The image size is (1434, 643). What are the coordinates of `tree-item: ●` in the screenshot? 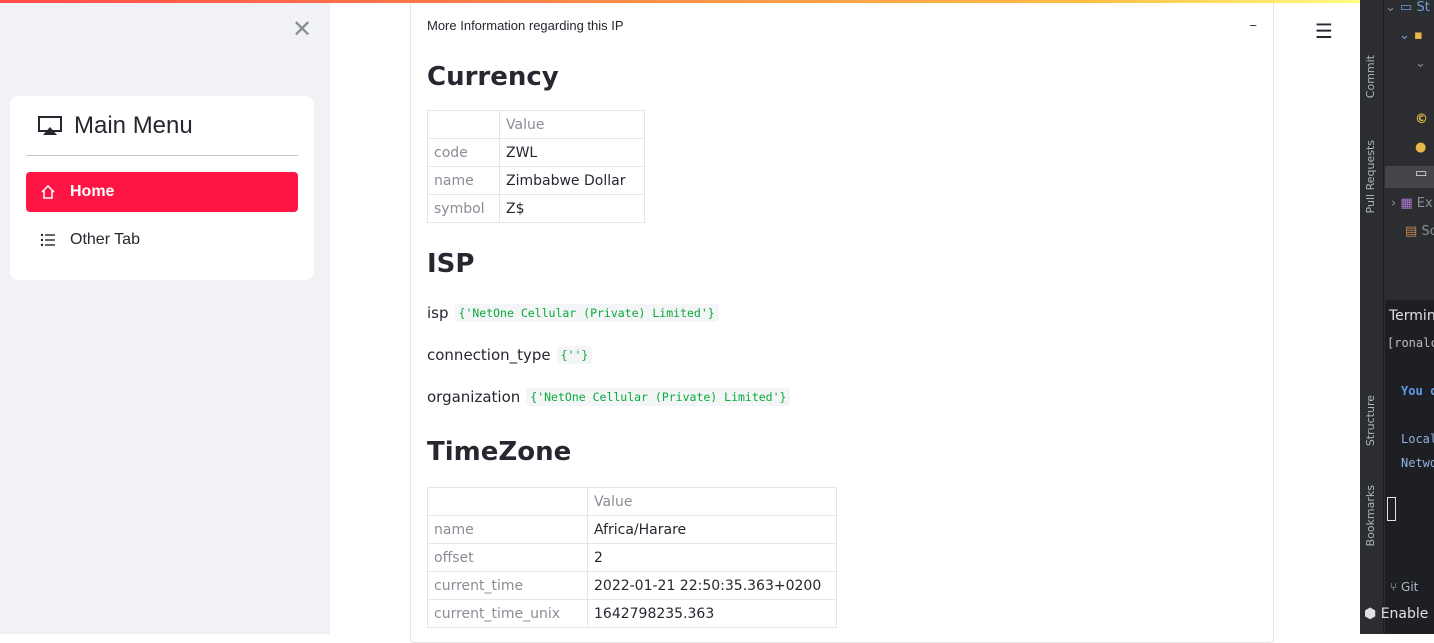 It's located at (1409, 151).